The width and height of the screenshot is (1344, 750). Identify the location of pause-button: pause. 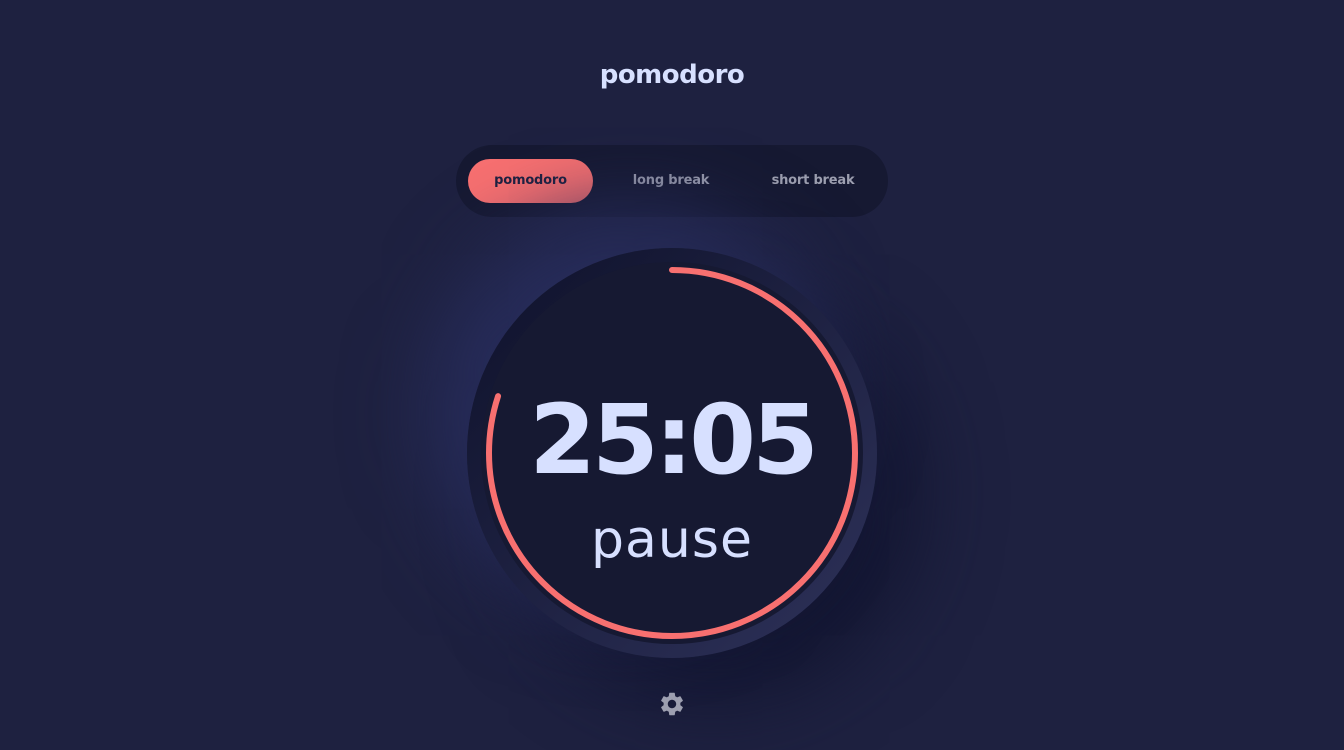
(672, 540).